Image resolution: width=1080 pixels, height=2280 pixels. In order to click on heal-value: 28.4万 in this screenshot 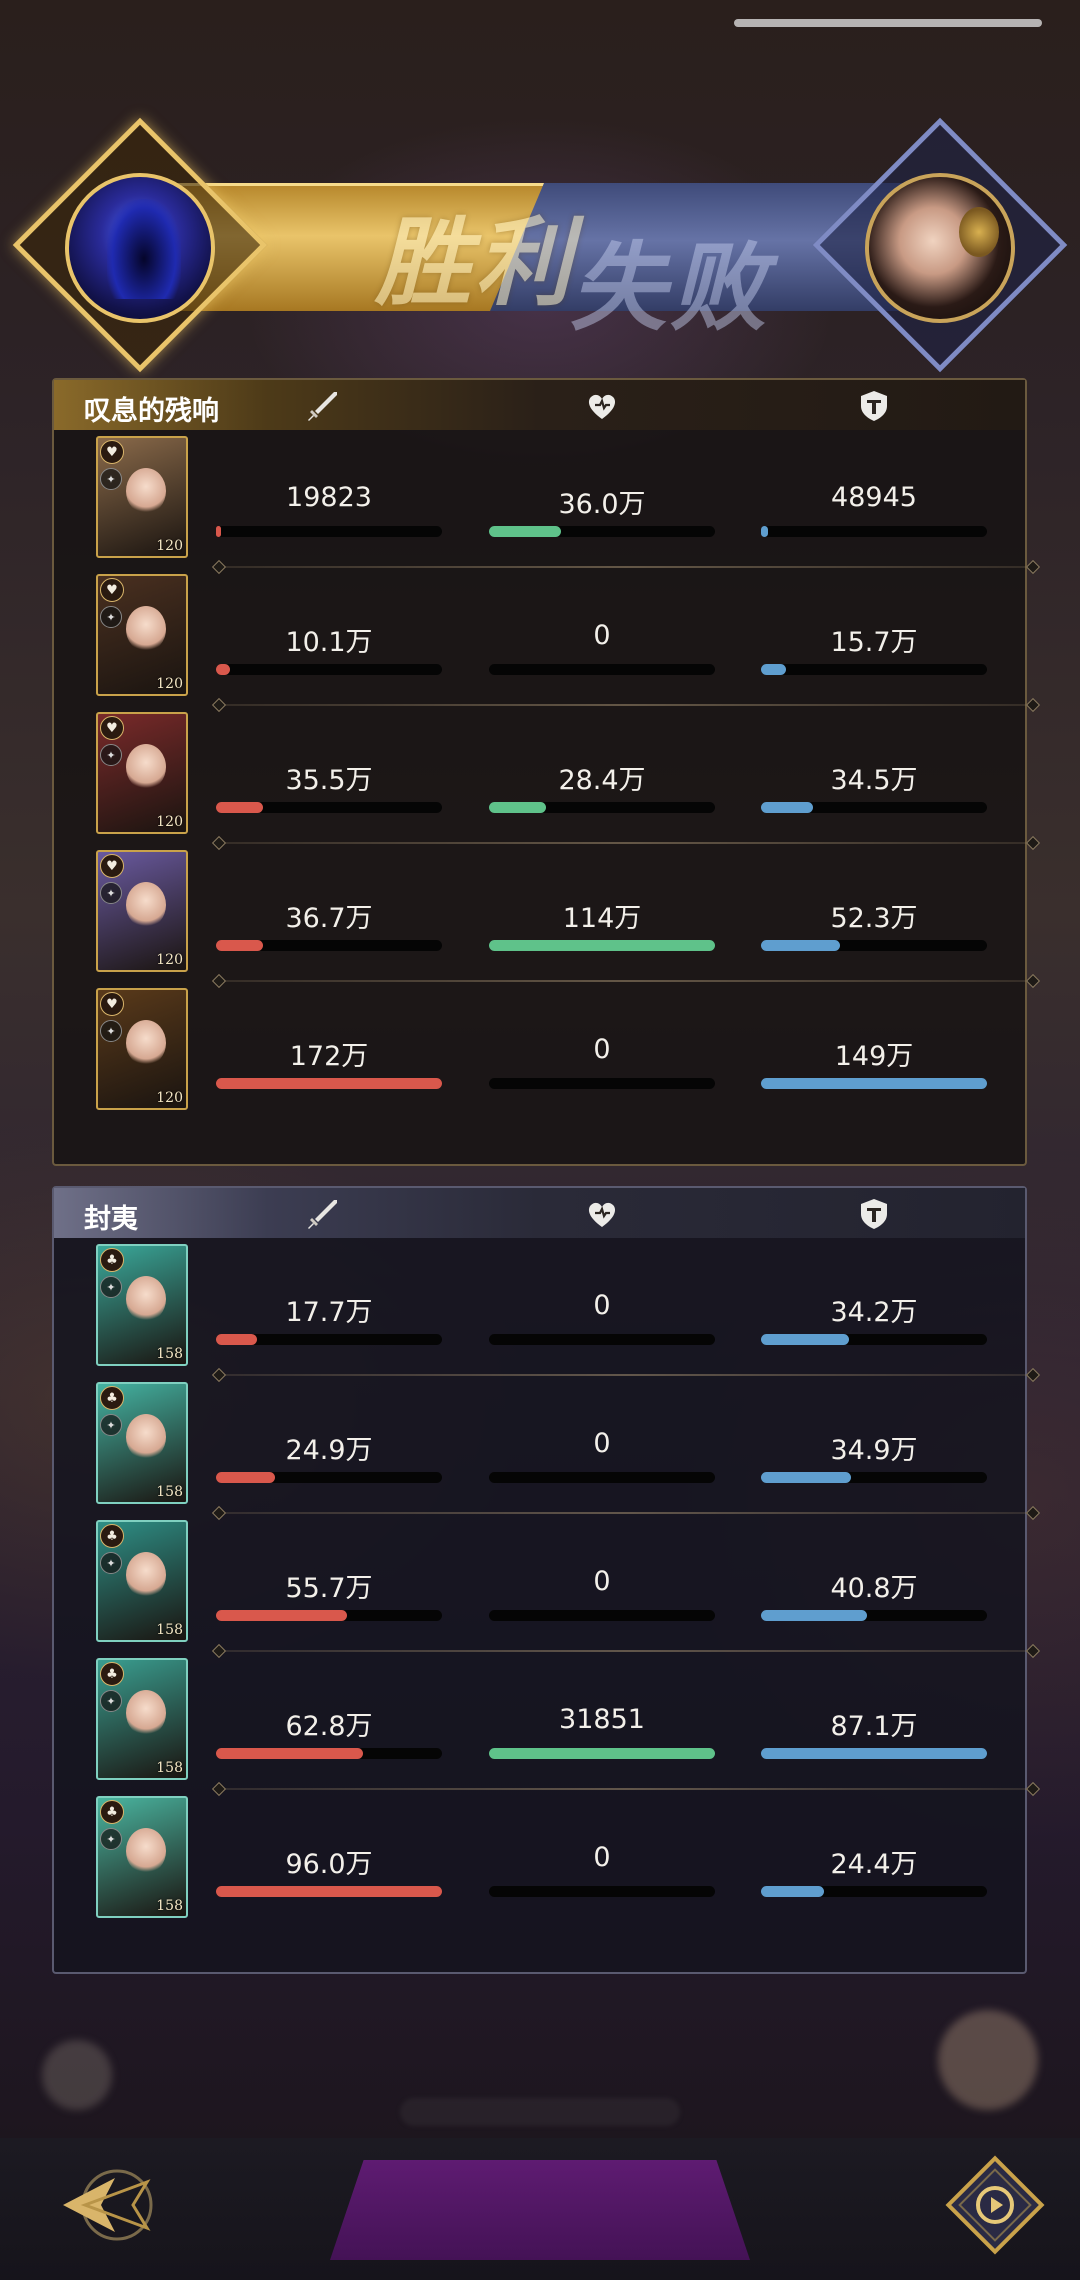, I will do `click(602, 780)`.